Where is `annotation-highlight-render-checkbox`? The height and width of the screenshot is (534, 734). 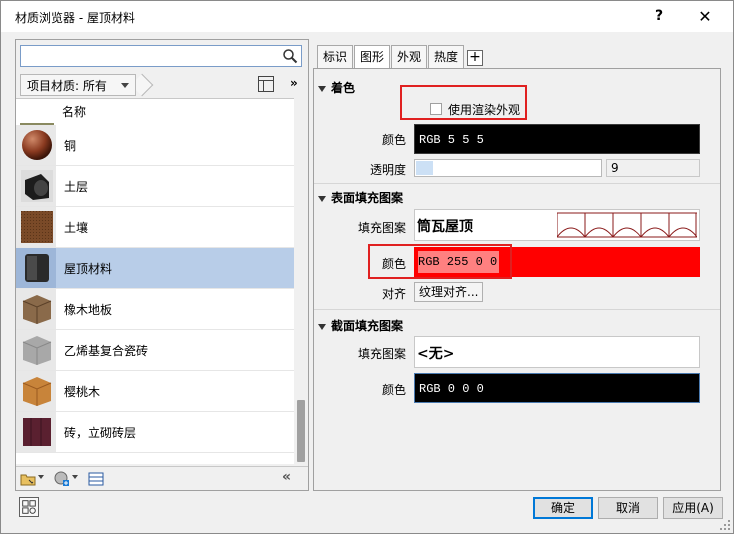
annotation-highlight-render-checkbox is located at coordinates (463, 102).